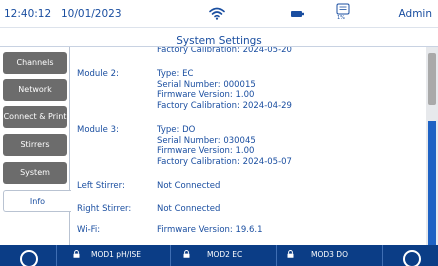 This screenshot has height=266, width=438. I want to click on storage-percent: 1%, so click(341, 18).